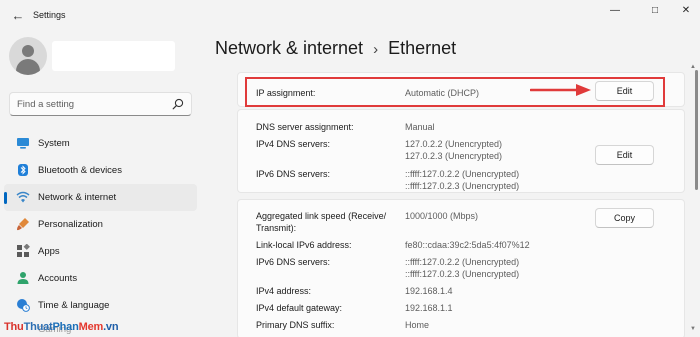 The width and height of the screenshot is (700, 337). I want to click on watermark-part: Mem, so click(91, 327).